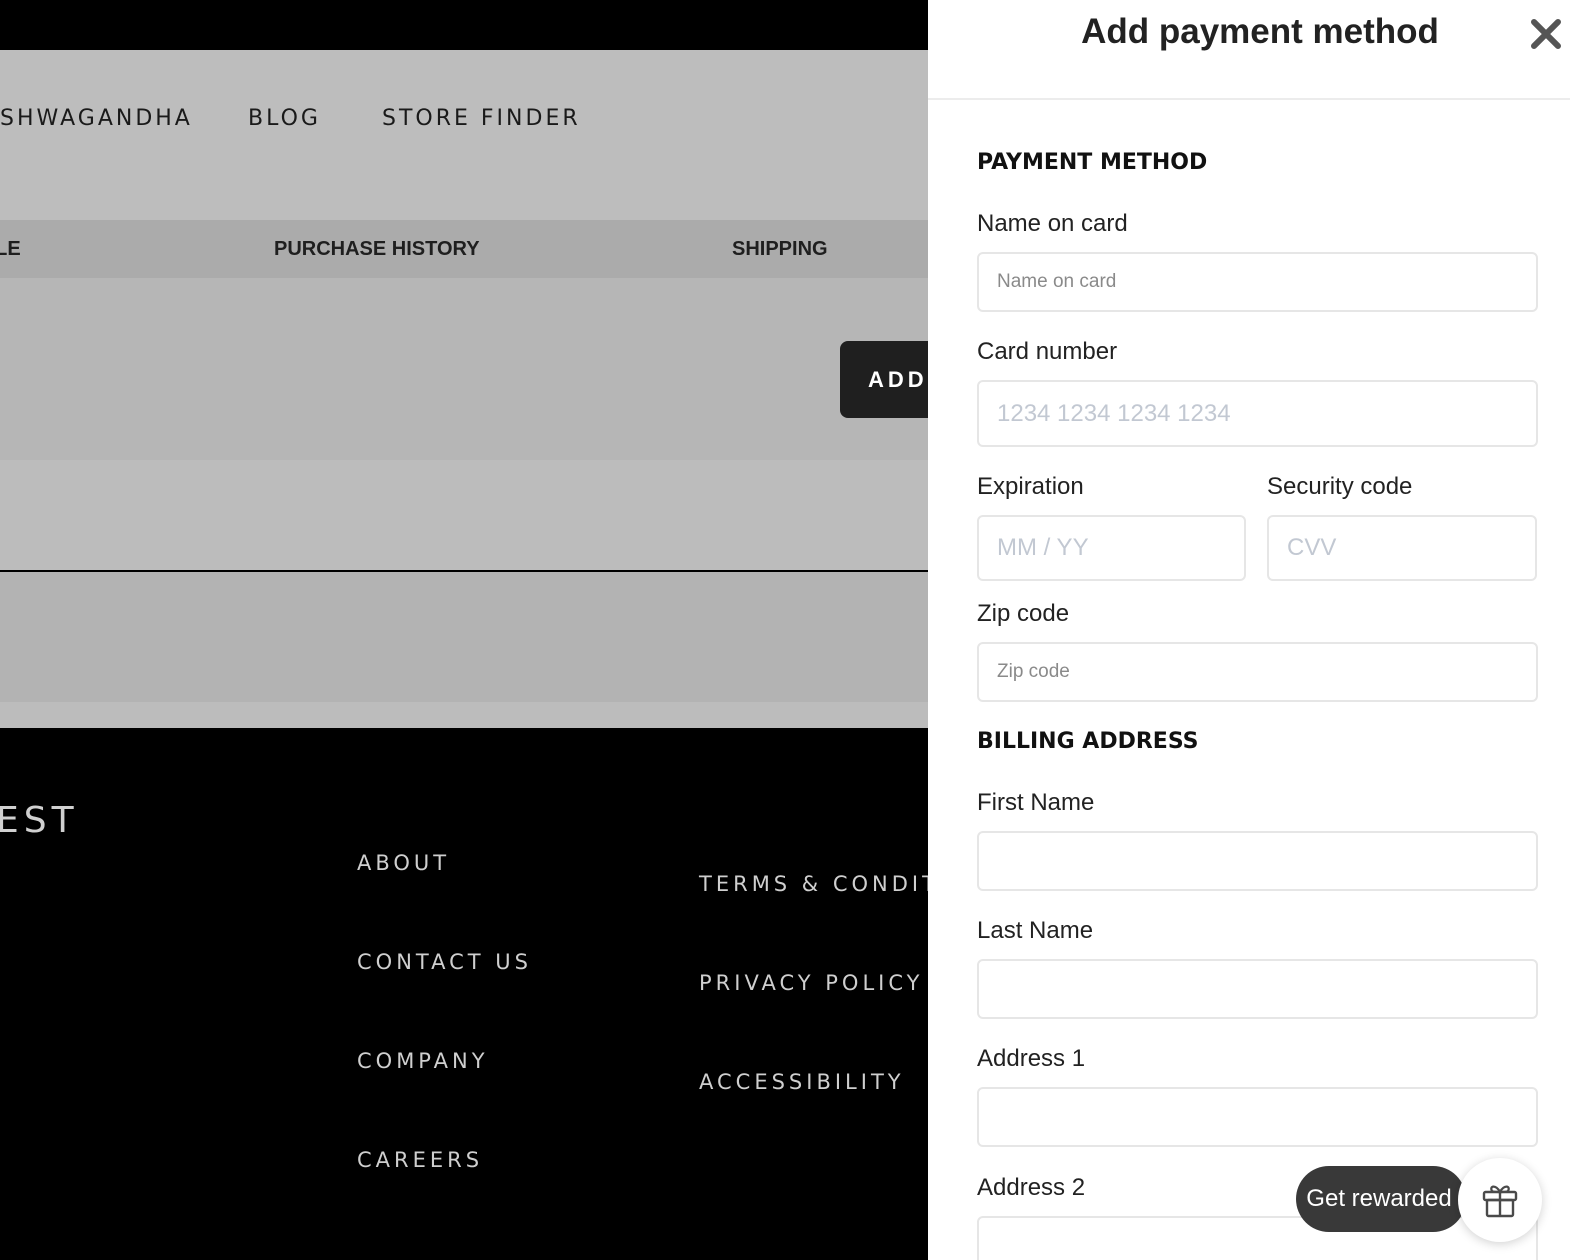  I want to click on get-rewarded-button: Get rewarded, so click(1387, 1199).